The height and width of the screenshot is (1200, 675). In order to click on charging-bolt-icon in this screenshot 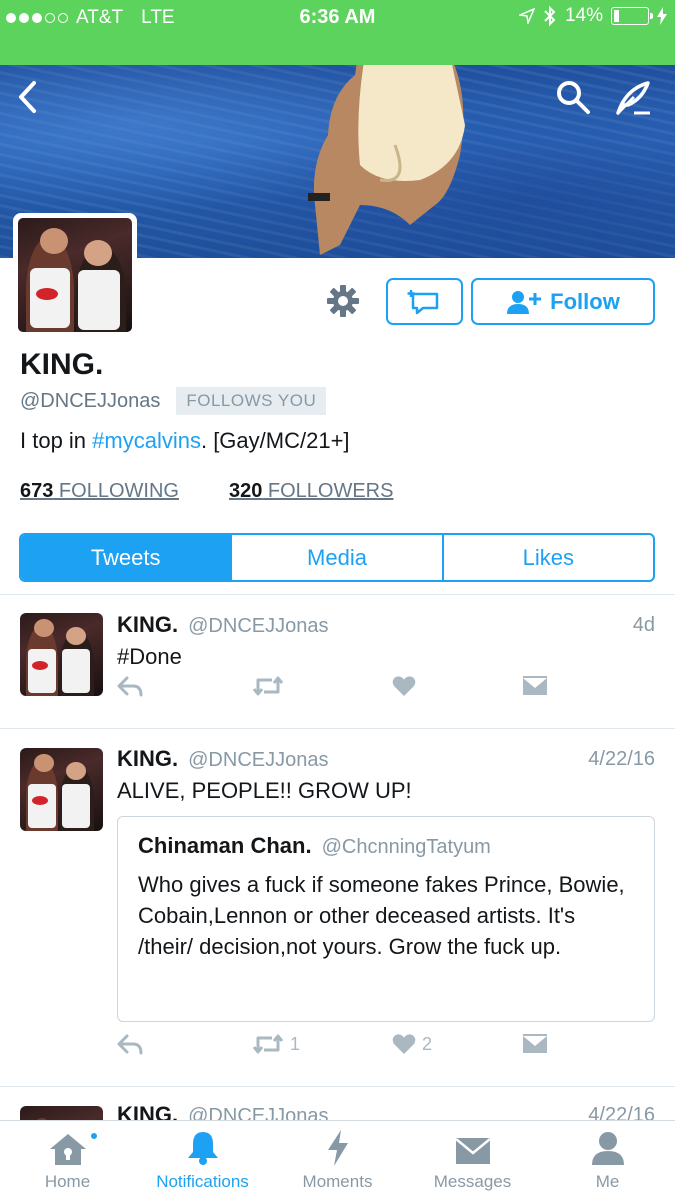, I will do `click(662, 16)`.